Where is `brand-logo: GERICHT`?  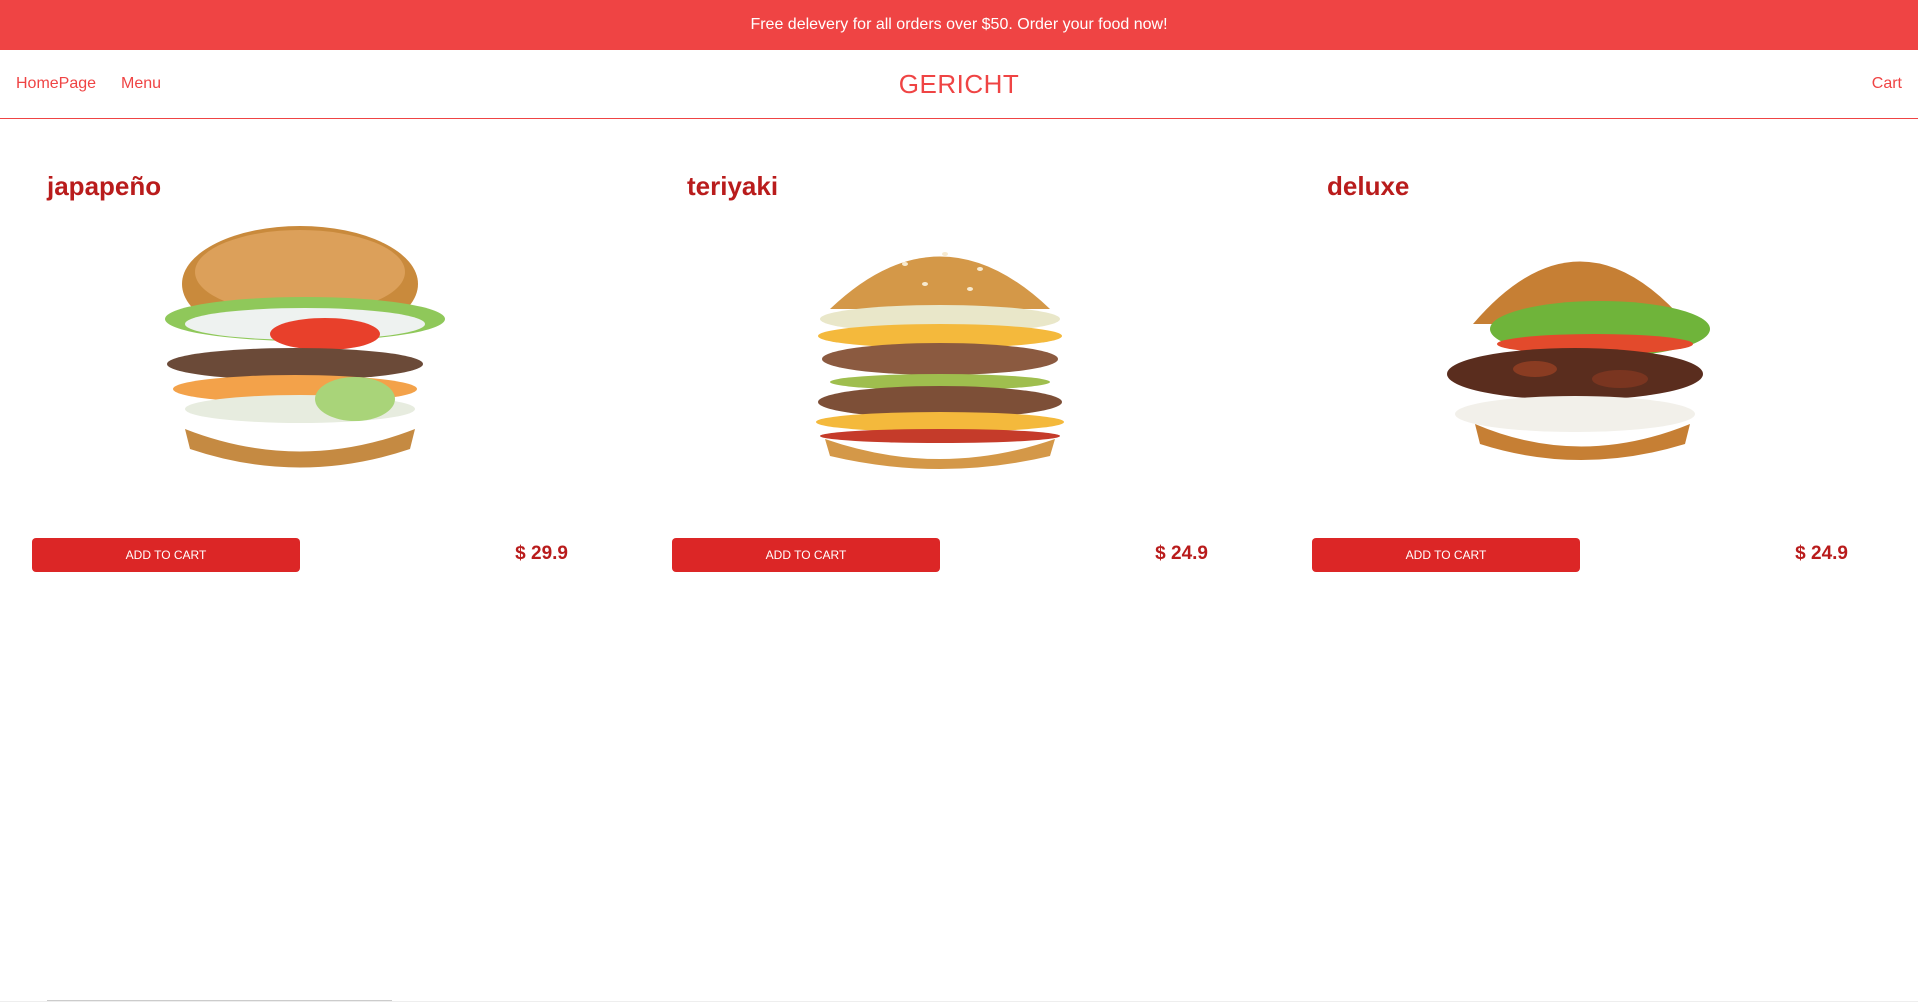 brand-logo: GERICHT is located at coordinates (959, 84).